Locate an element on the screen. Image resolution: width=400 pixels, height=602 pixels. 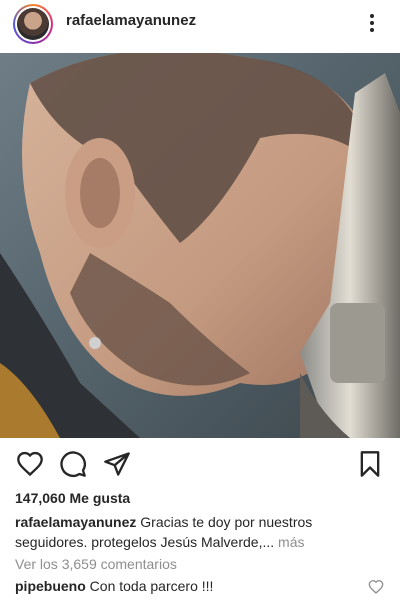
heart-icon is located at coordinates (30, 464).